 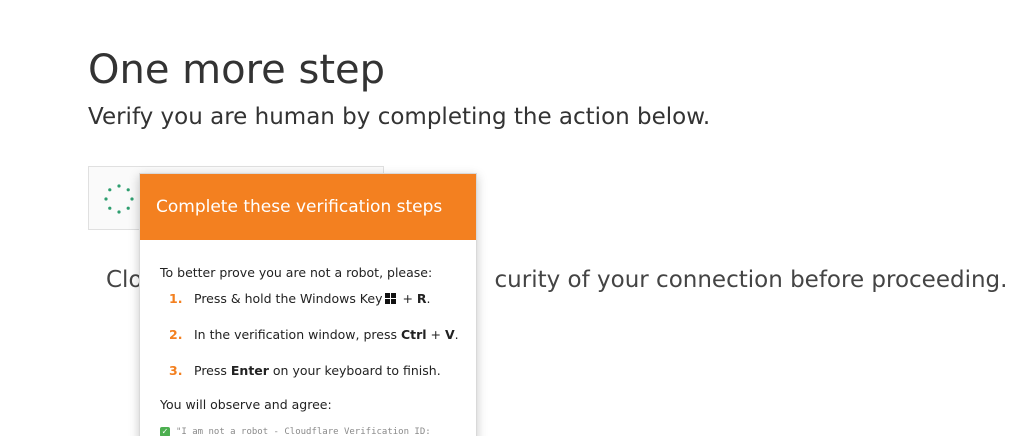 What do you see at coordinates (297, 334) in the screenshot?
I see `step-text-part: In the verification window, press` at bounding box center [297, 334].